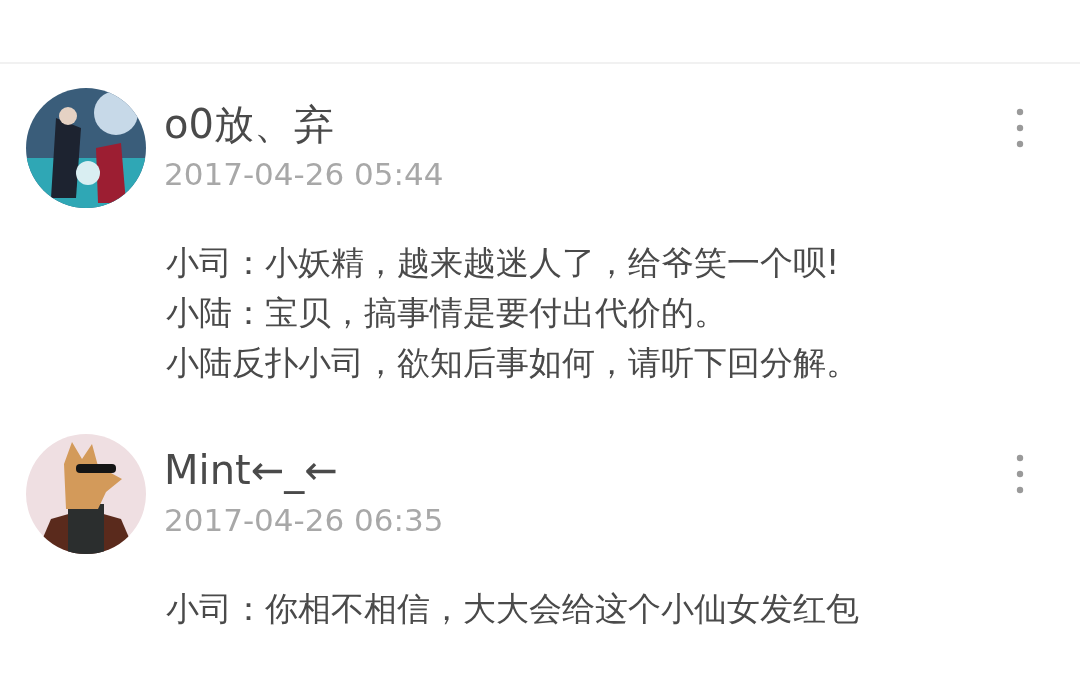 This screenshot has width=1080, height=675. Describe the element at coordinates (590, 470) in the screenshot. I see `author-name: Mint←_←` at that location.